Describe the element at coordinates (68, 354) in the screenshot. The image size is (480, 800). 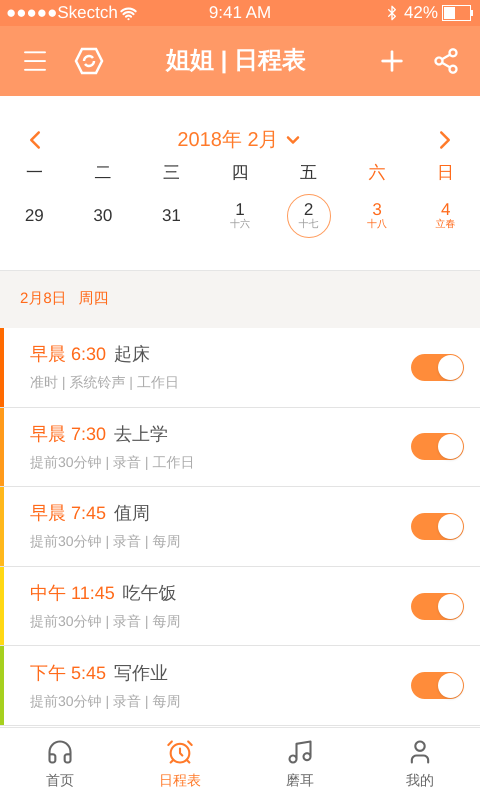
I see `alarm-time: 早晨 6:30` at that location.